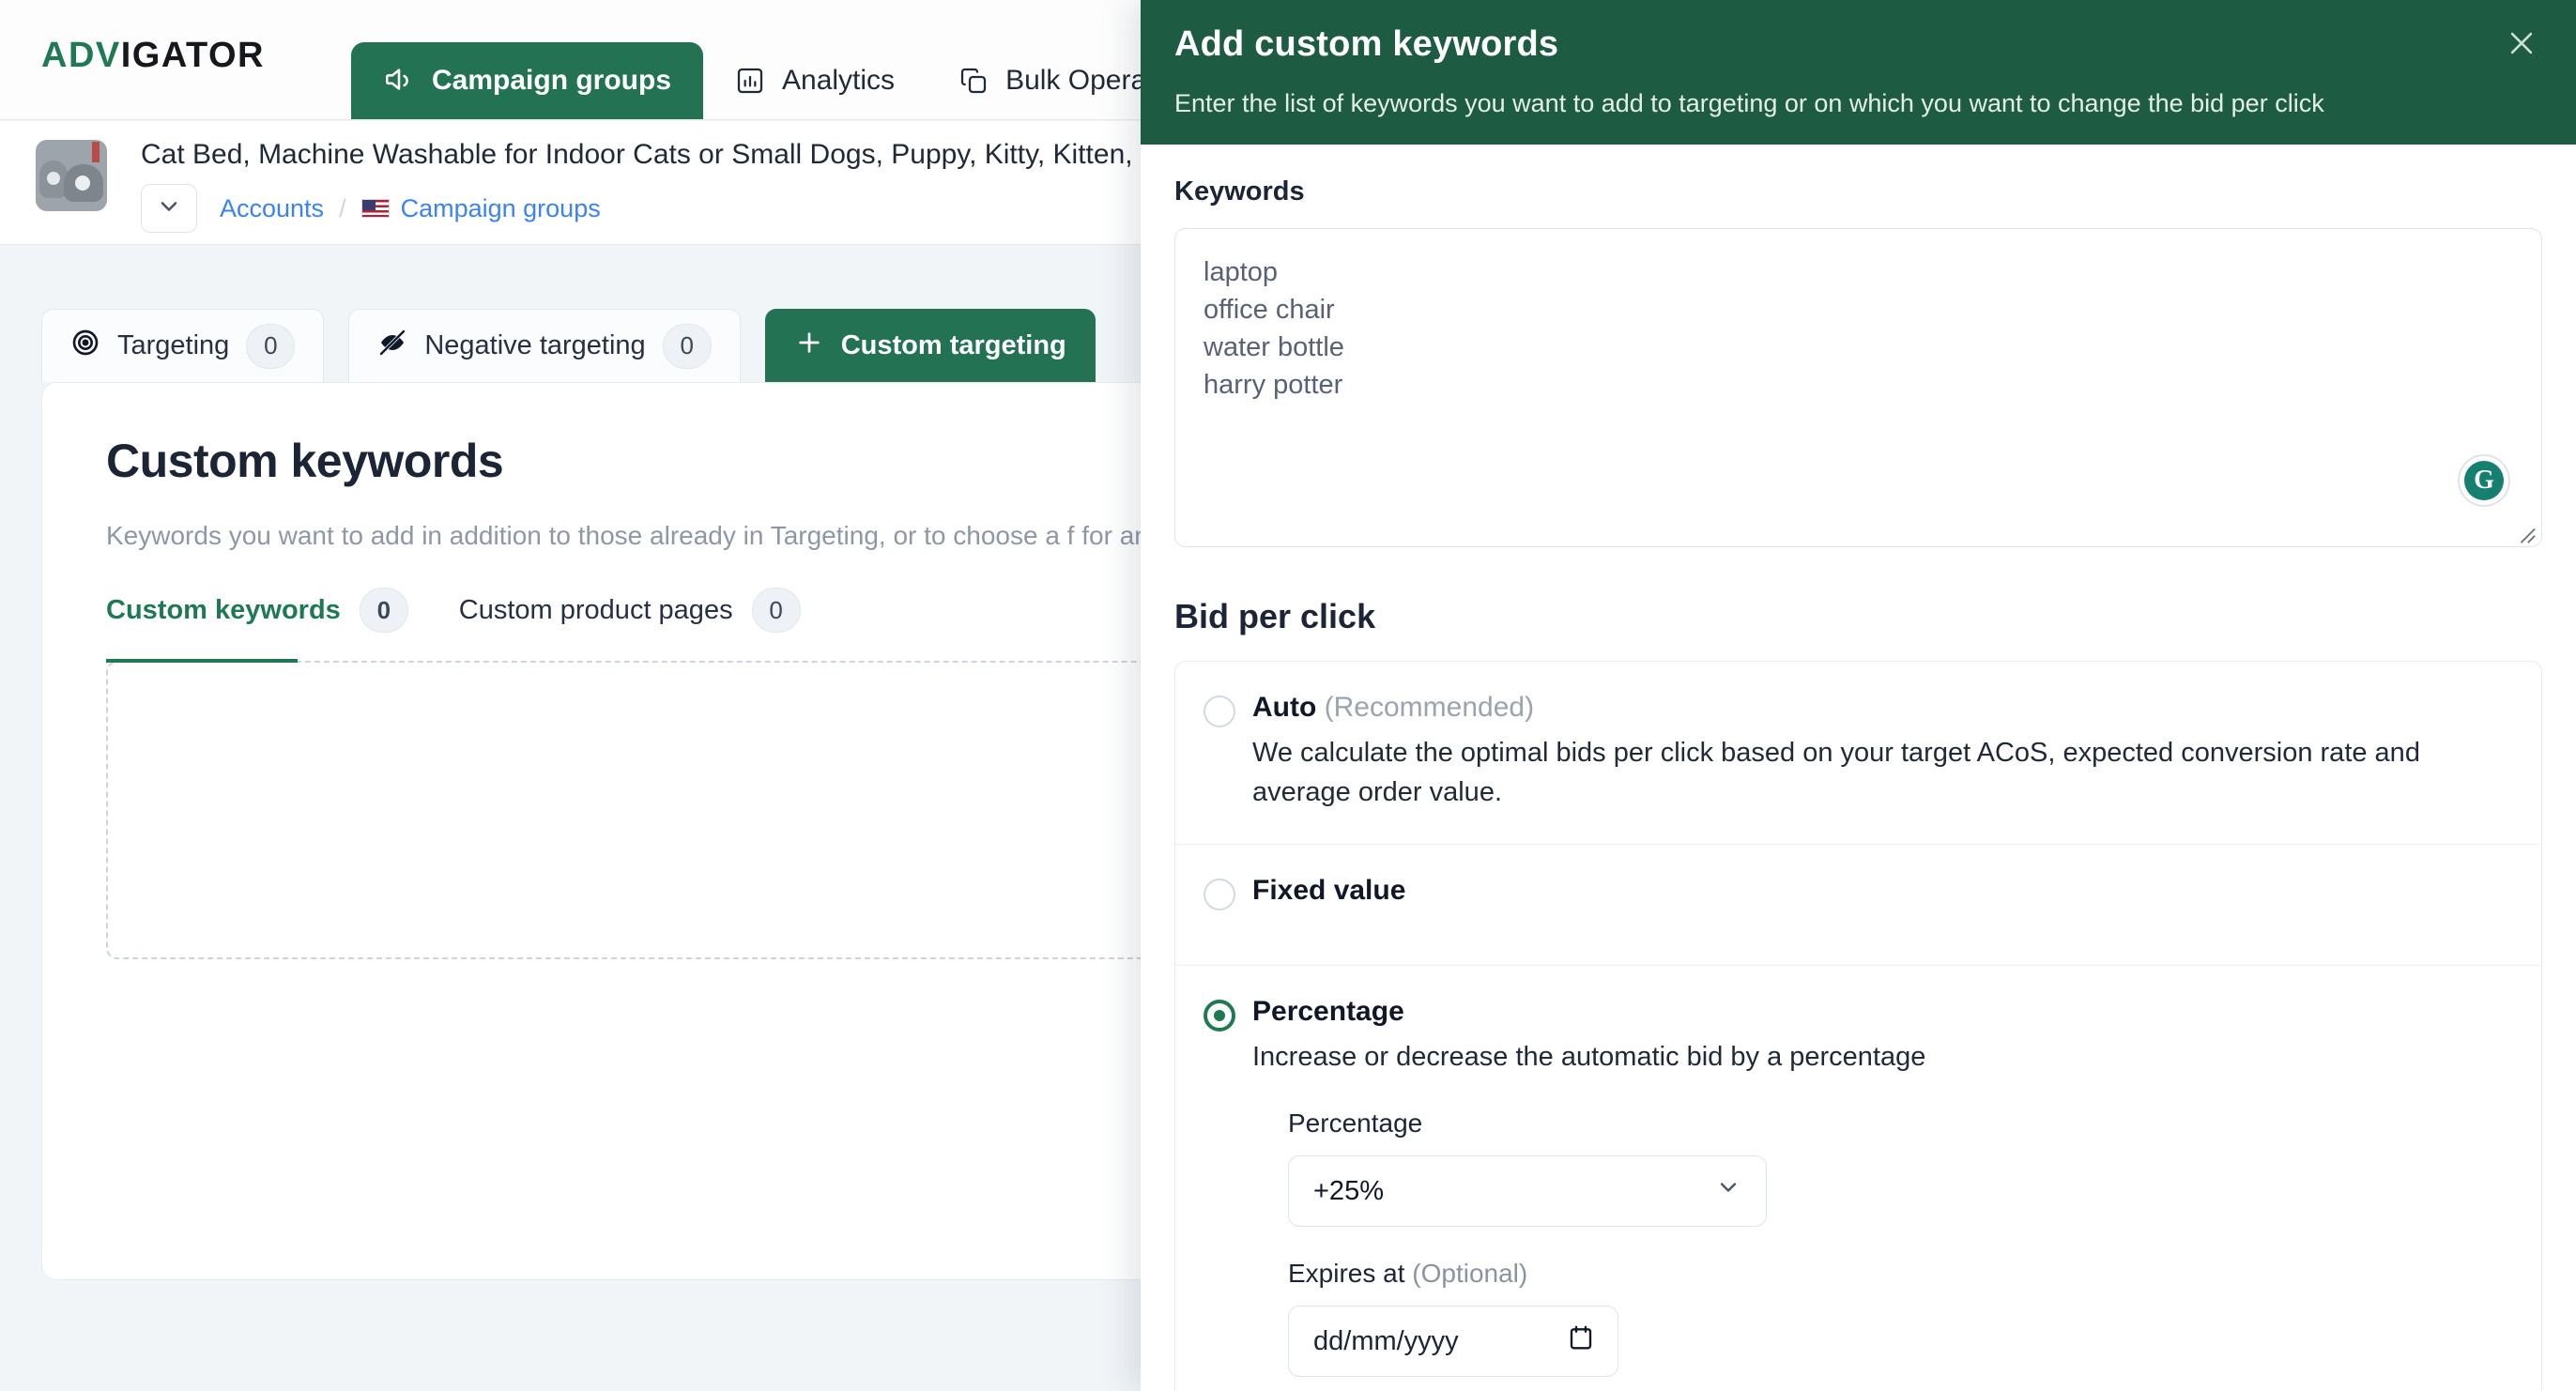  I want to click on keywords-input, so click(1858, 387).